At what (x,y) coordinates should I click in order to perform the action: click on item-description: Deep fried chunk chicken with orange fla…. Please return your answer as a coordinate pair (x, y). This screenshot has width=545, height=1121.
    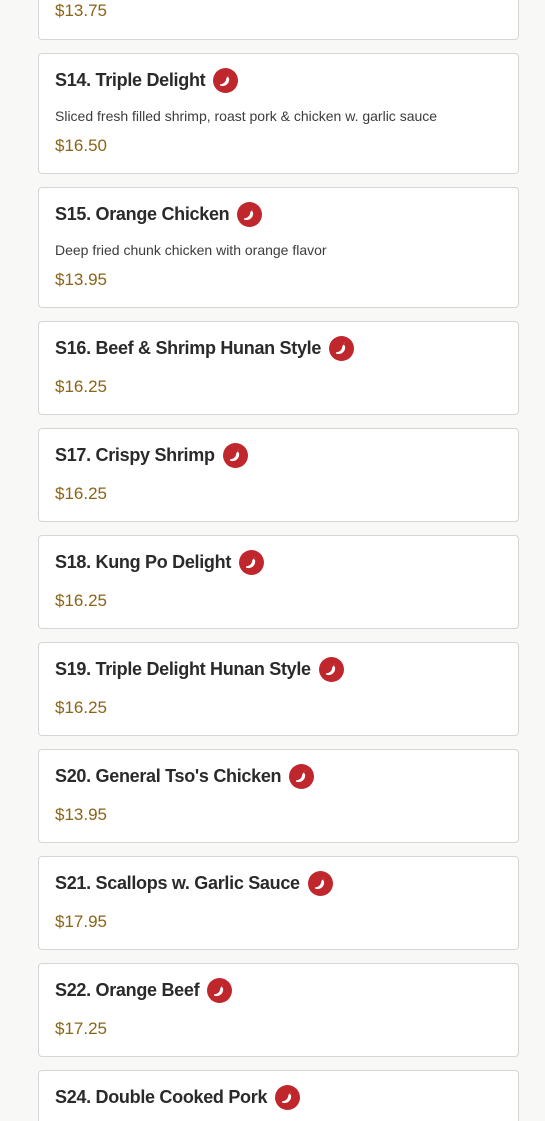
    Looking at the image, I should click on (191, 250).